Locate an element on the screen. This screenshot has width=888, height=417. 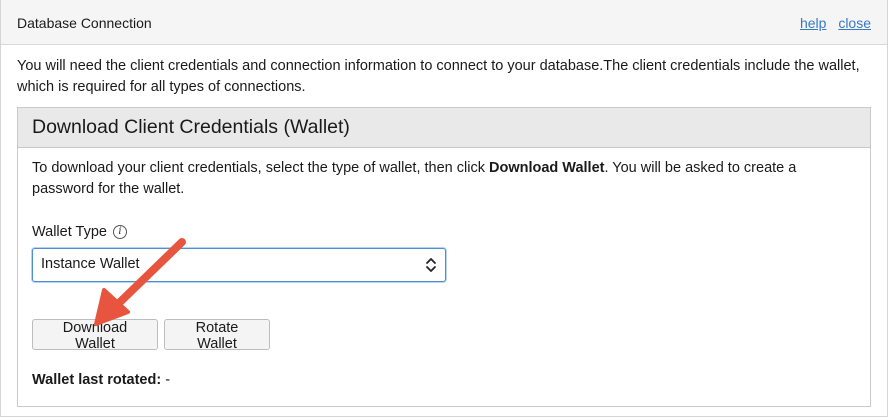
dialog-header: Database Connection help close is located at coordinates (444, 22).